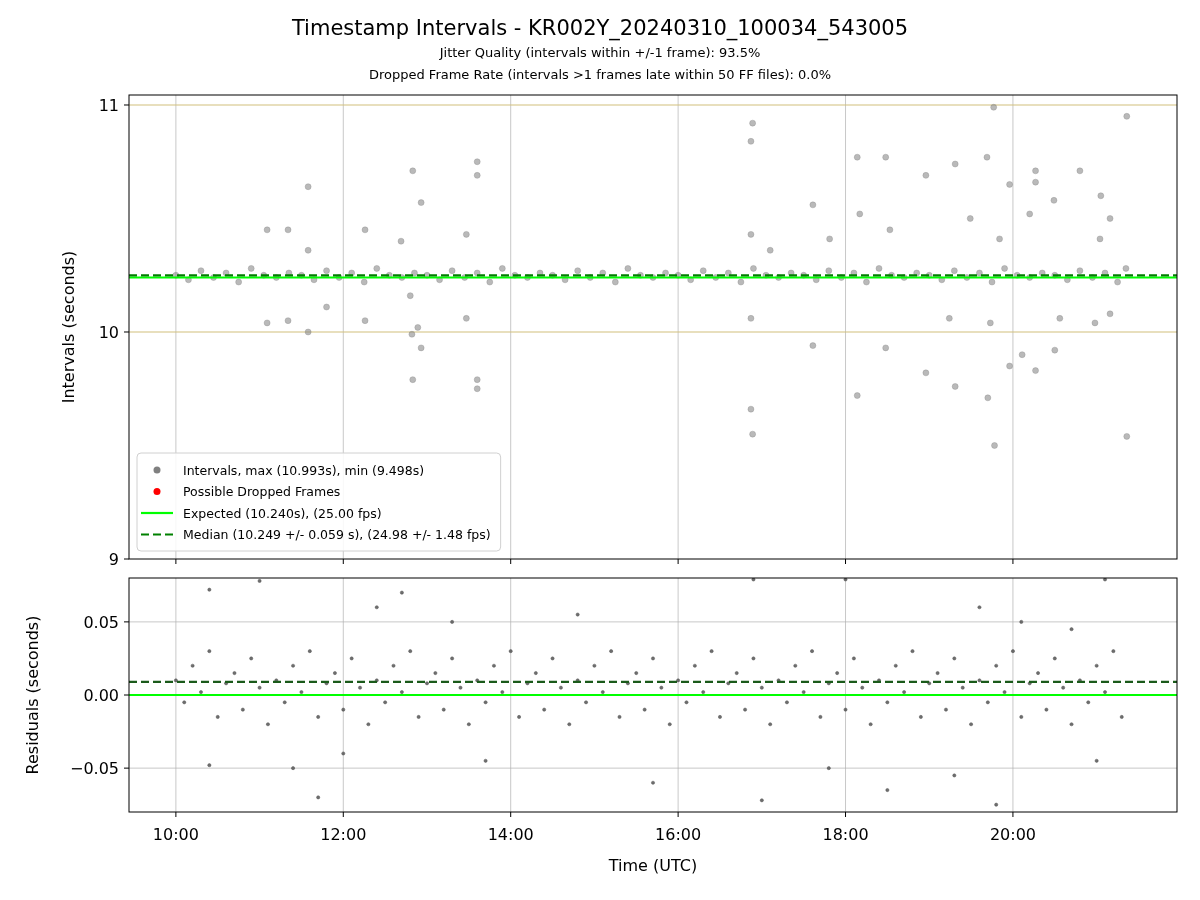 This screenshot has height=900, width=1200. What do you see at coordinates (1012, 834) in the screenshot?
I see `axis-tick-label: 20:00` at bounding box center [1012, 834].